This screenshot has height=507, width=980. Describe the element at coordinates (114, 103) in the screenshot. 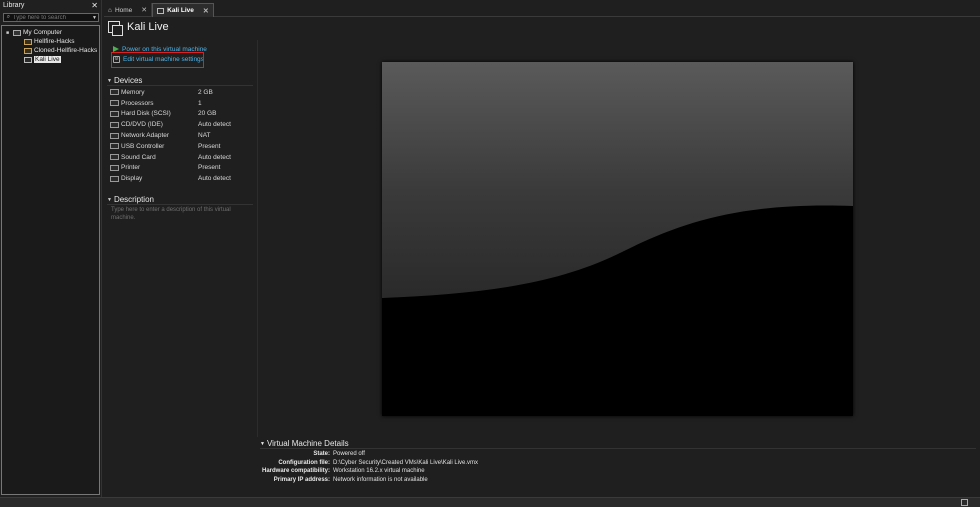

I see `processor-icon` at that location.